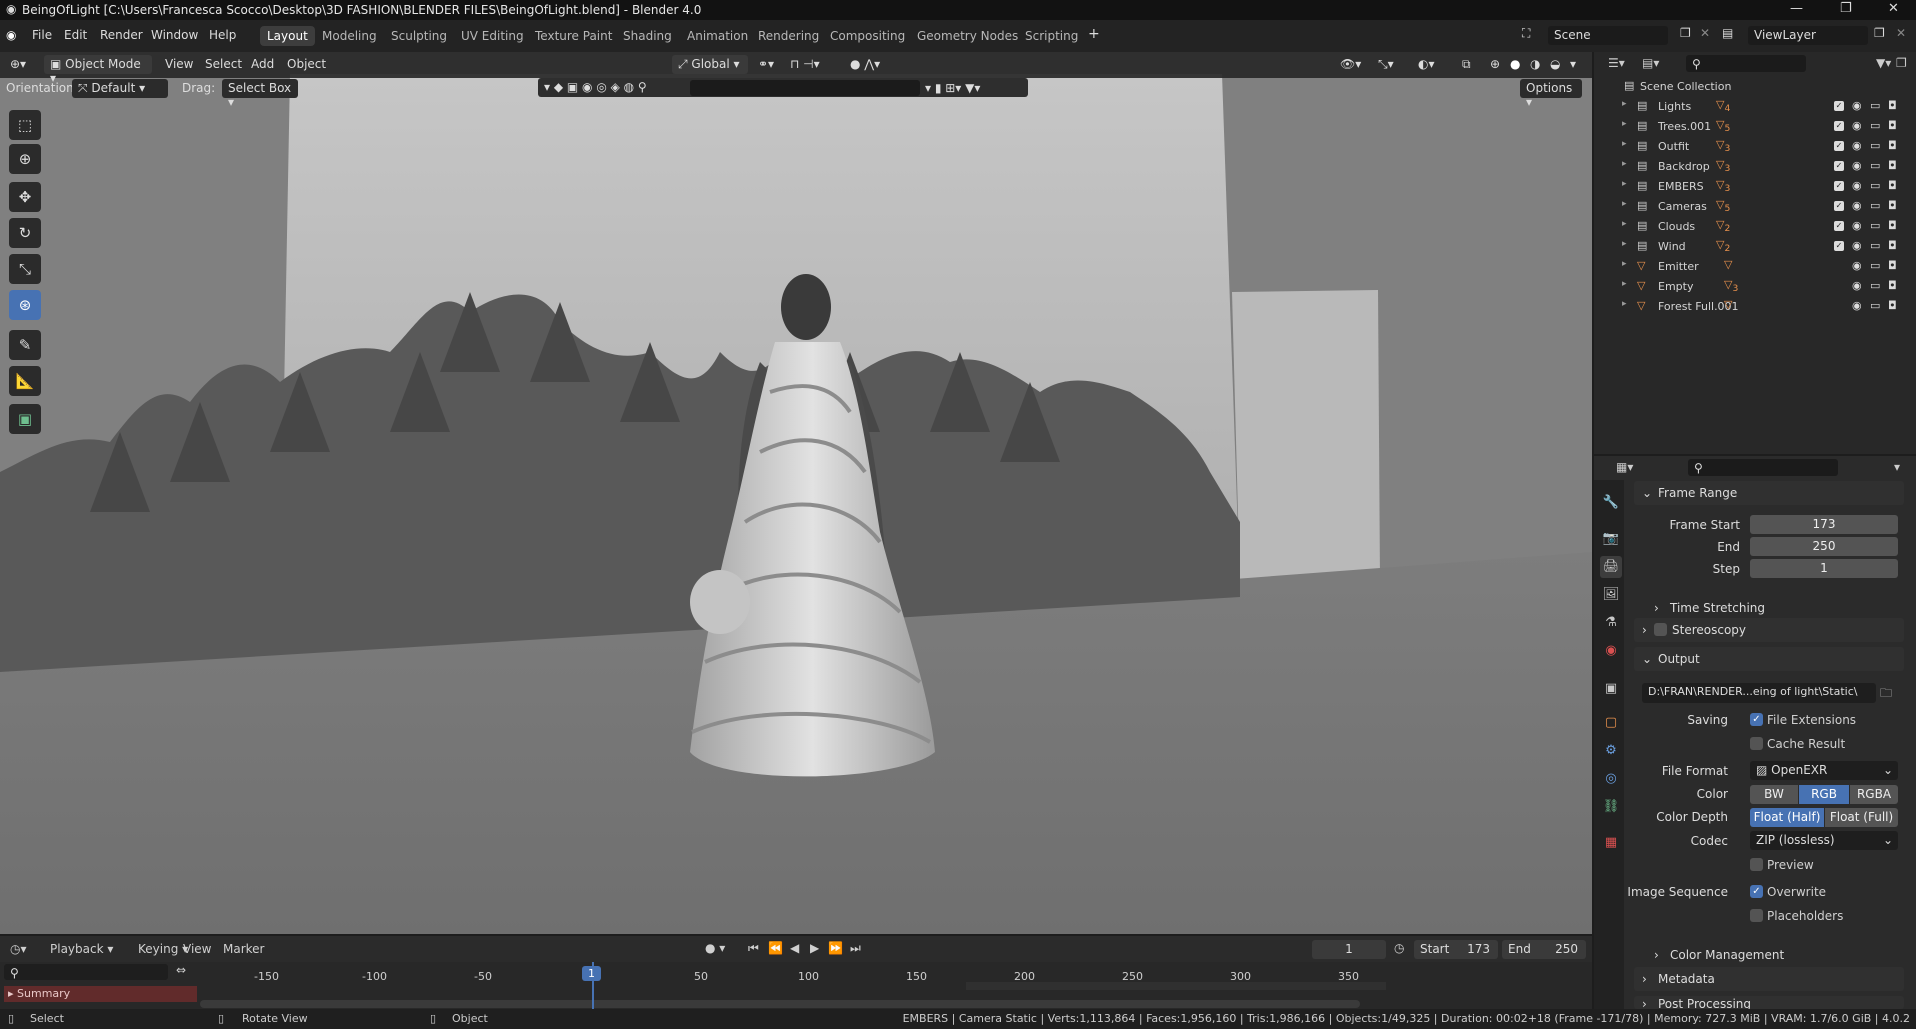  What do you see at coordinates (1399, 948) in the screenshot?
I see `clock-icon: ◷` at bounding box center [1399, 948].